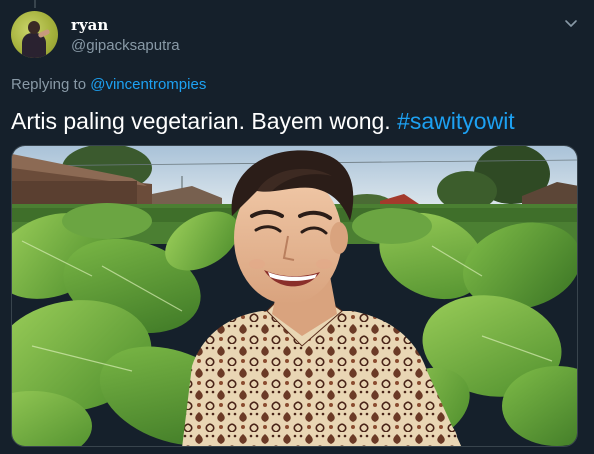 The image size is (594, 454). I want to click on tweet-text-body: Artis paling vegetarian. Bayem wong., so click(201, 121).